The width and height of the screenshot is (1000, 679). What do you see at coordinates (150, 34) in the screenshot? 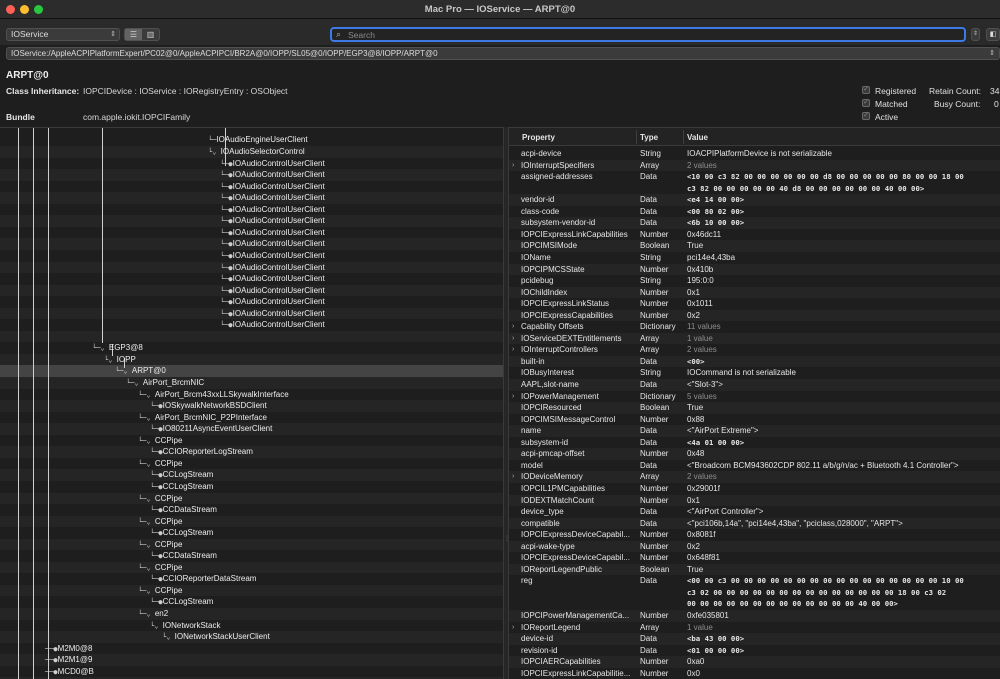
I see `column-view-button: ▥` at bounding box center [150, 34].